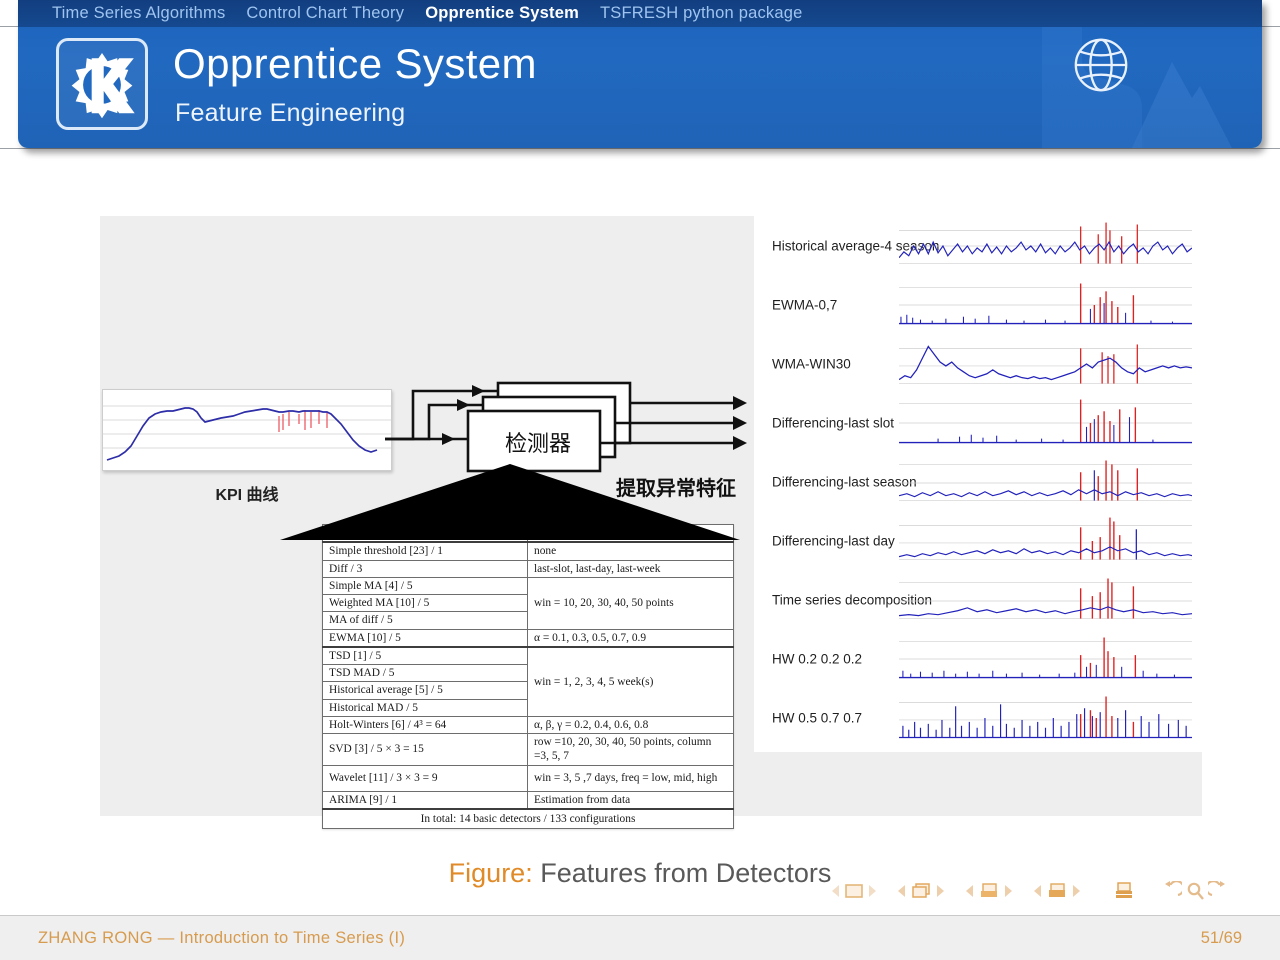  I want to click on cell-detector: Simple MA [4] / 5, so click(425, 586).